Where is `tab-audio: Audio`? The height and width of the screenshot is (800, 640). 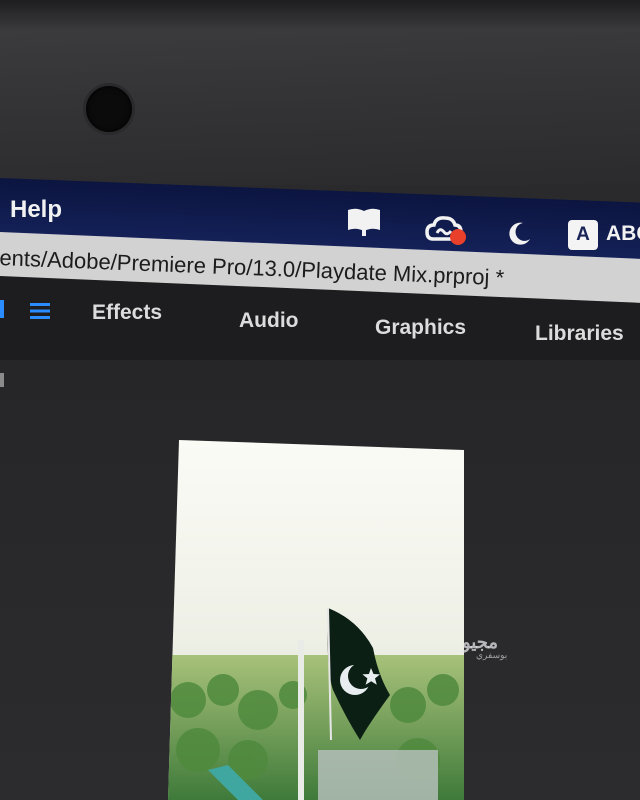 tab-audio: Audio is located at coordinates (268, 321).